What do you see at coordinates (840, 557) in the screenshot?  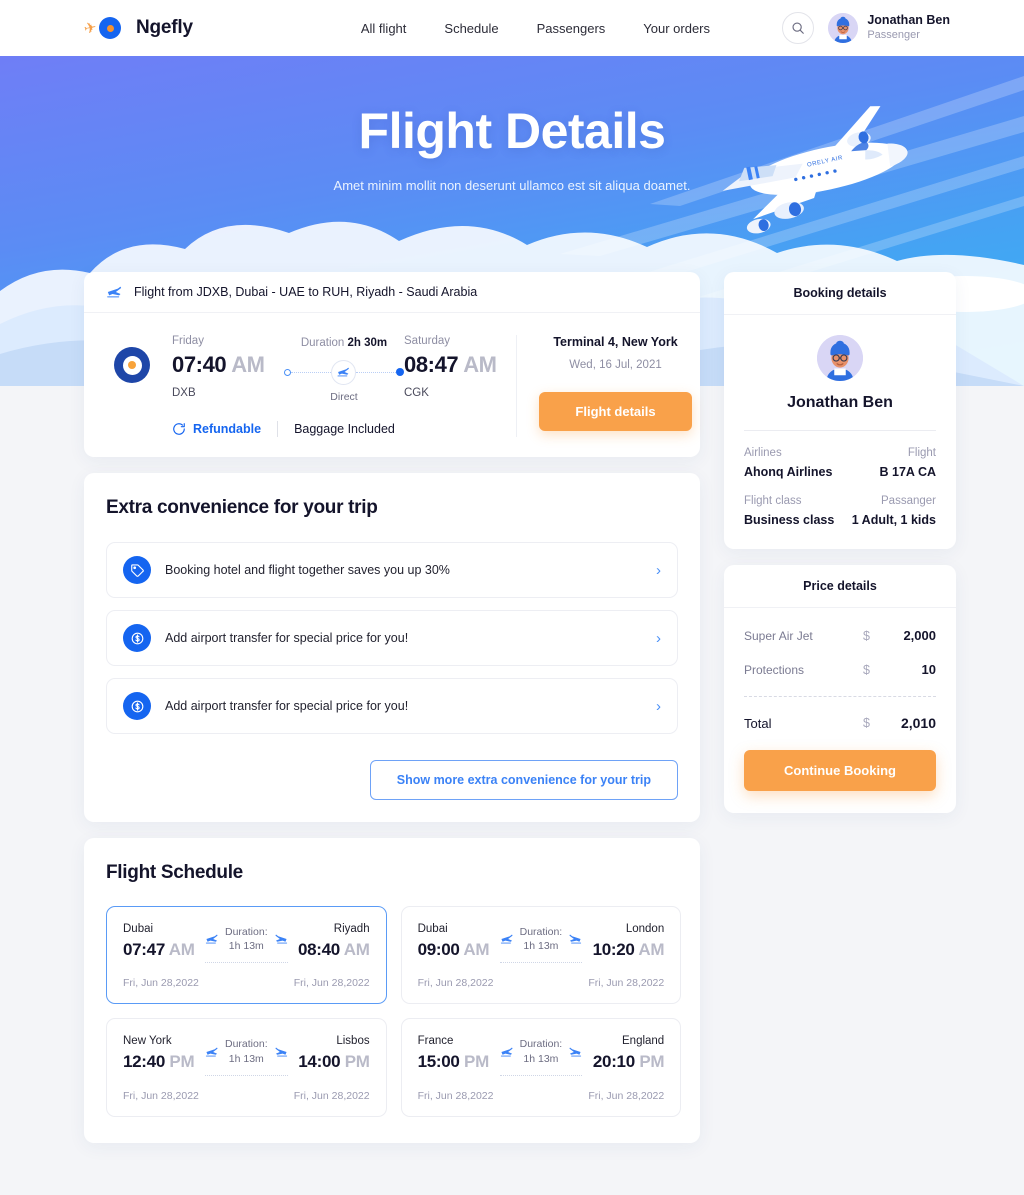 I see `panel-spacer` at bounding box center [840, 557].